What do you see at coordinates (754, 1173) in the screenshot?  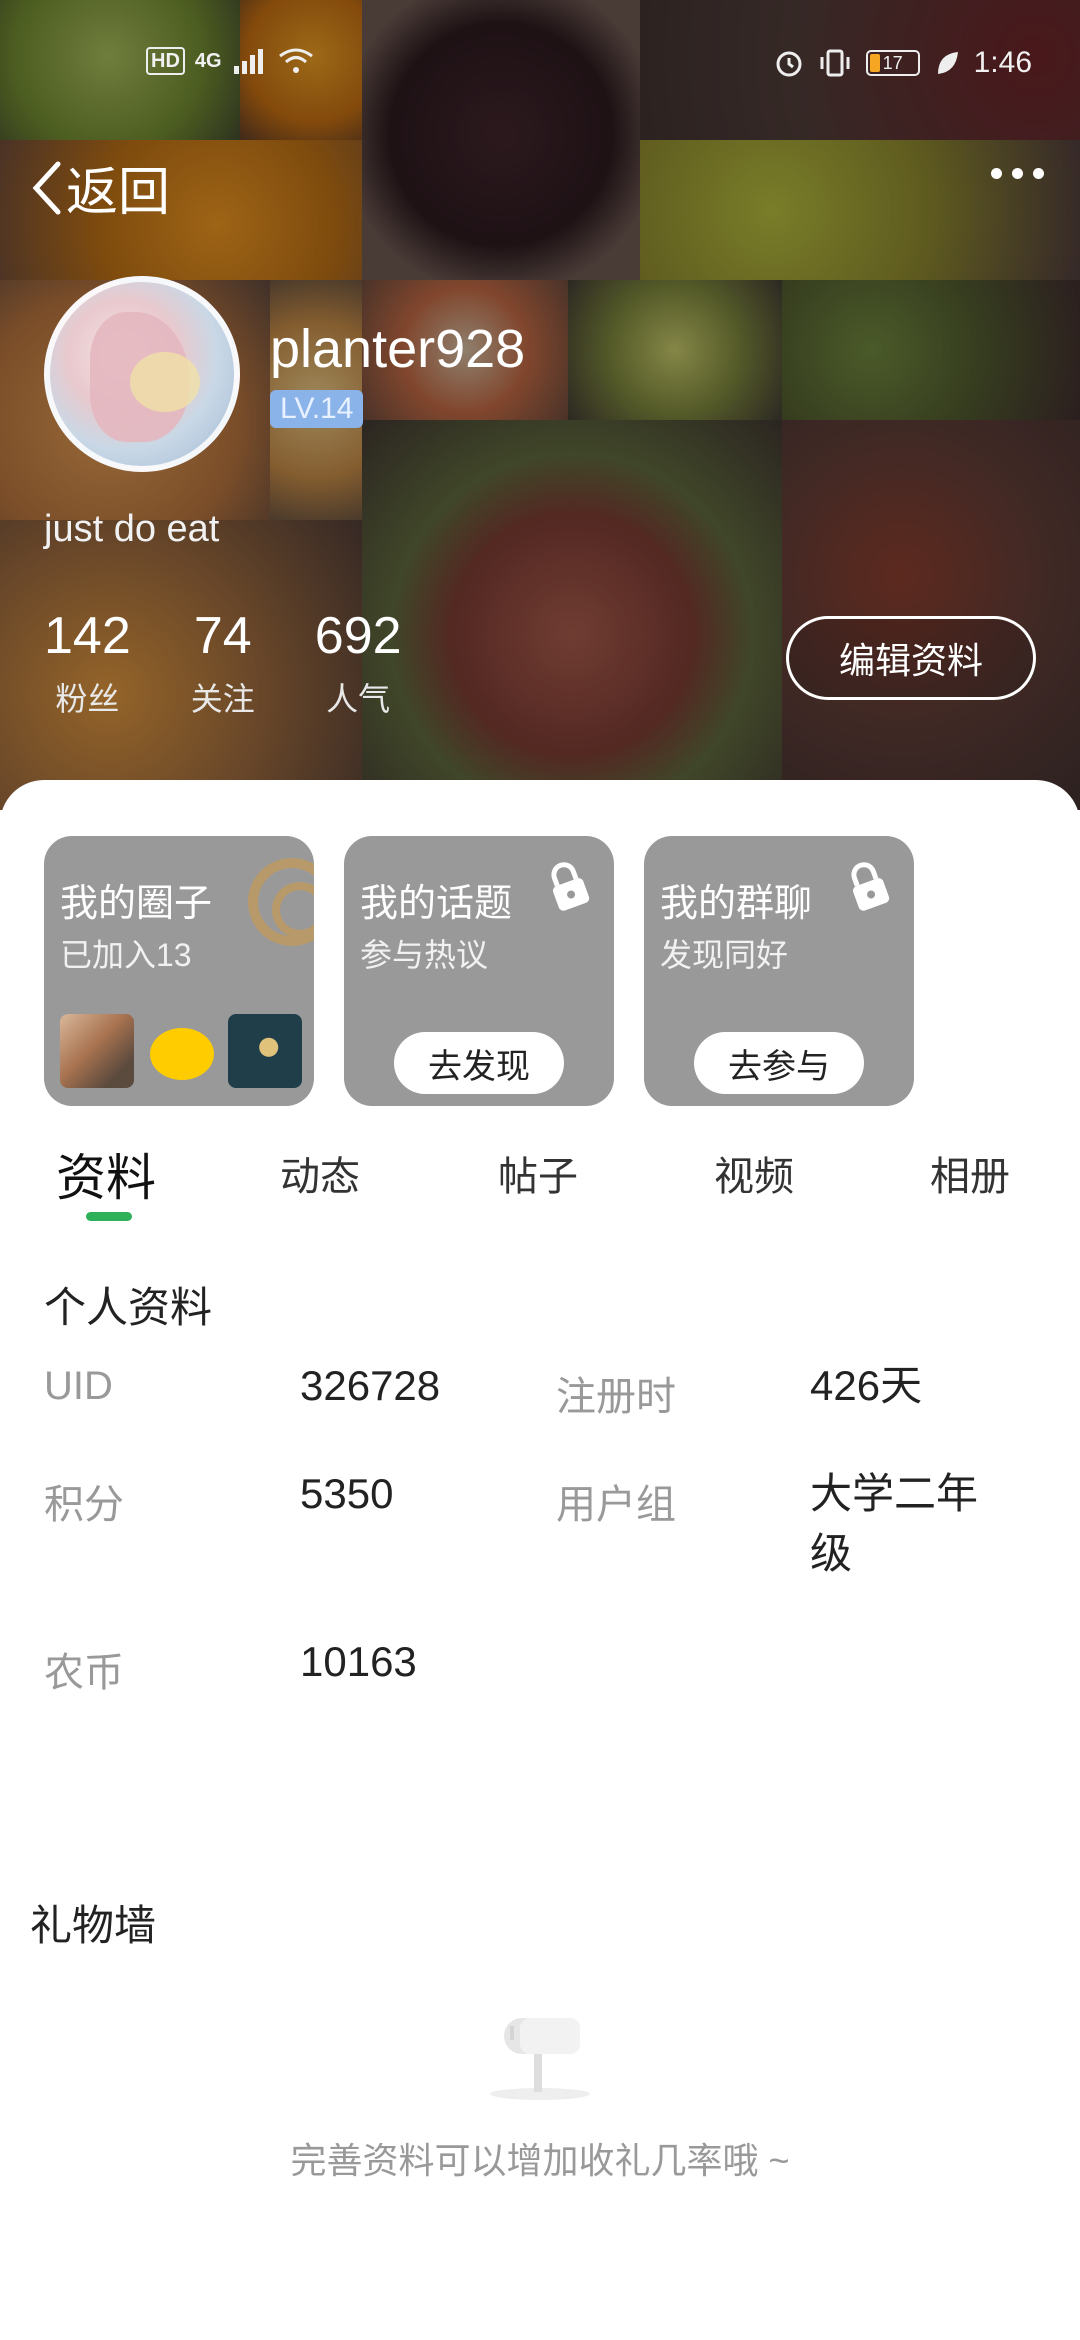 I see `tab-videos: 视频` at bounding box center [754, 1173].